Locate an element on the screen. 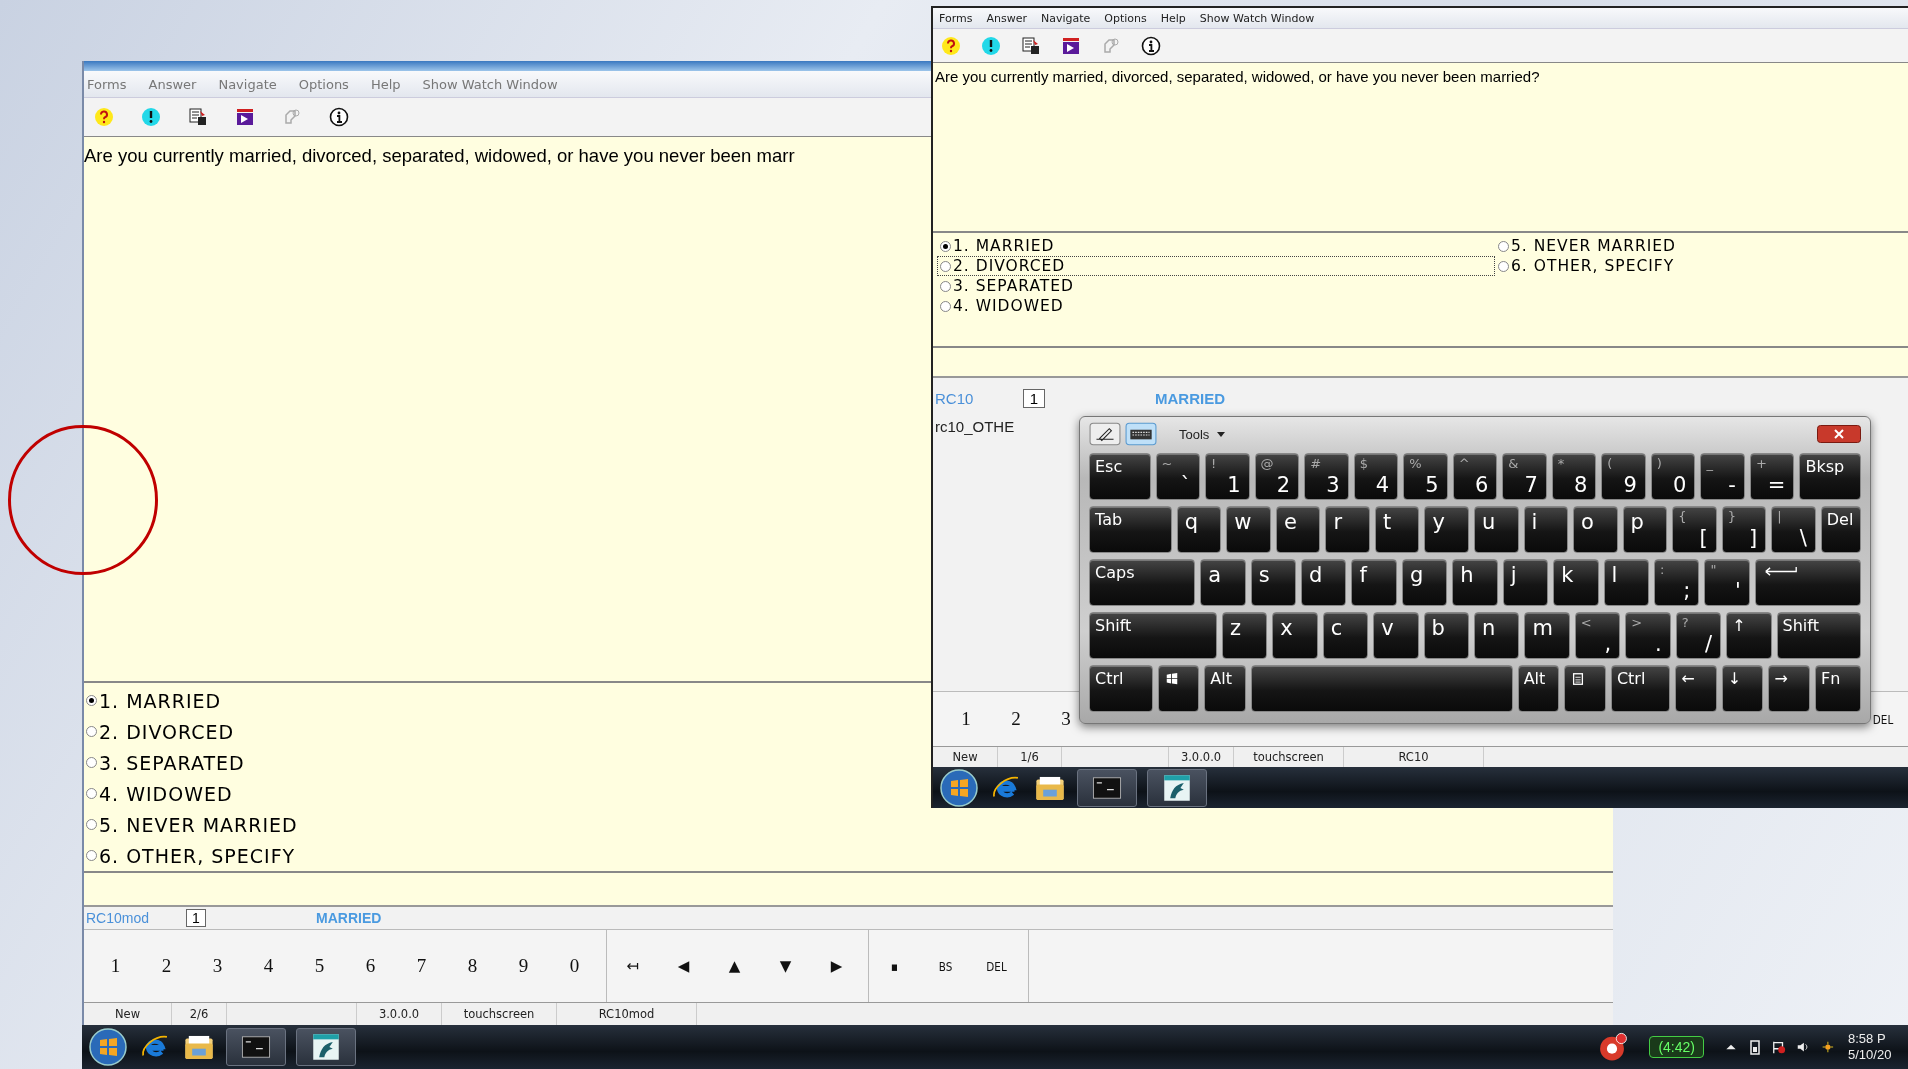 This screenshot has width=1908, height=1069. keyboard-key: l is located at coordinates (1626, 582).